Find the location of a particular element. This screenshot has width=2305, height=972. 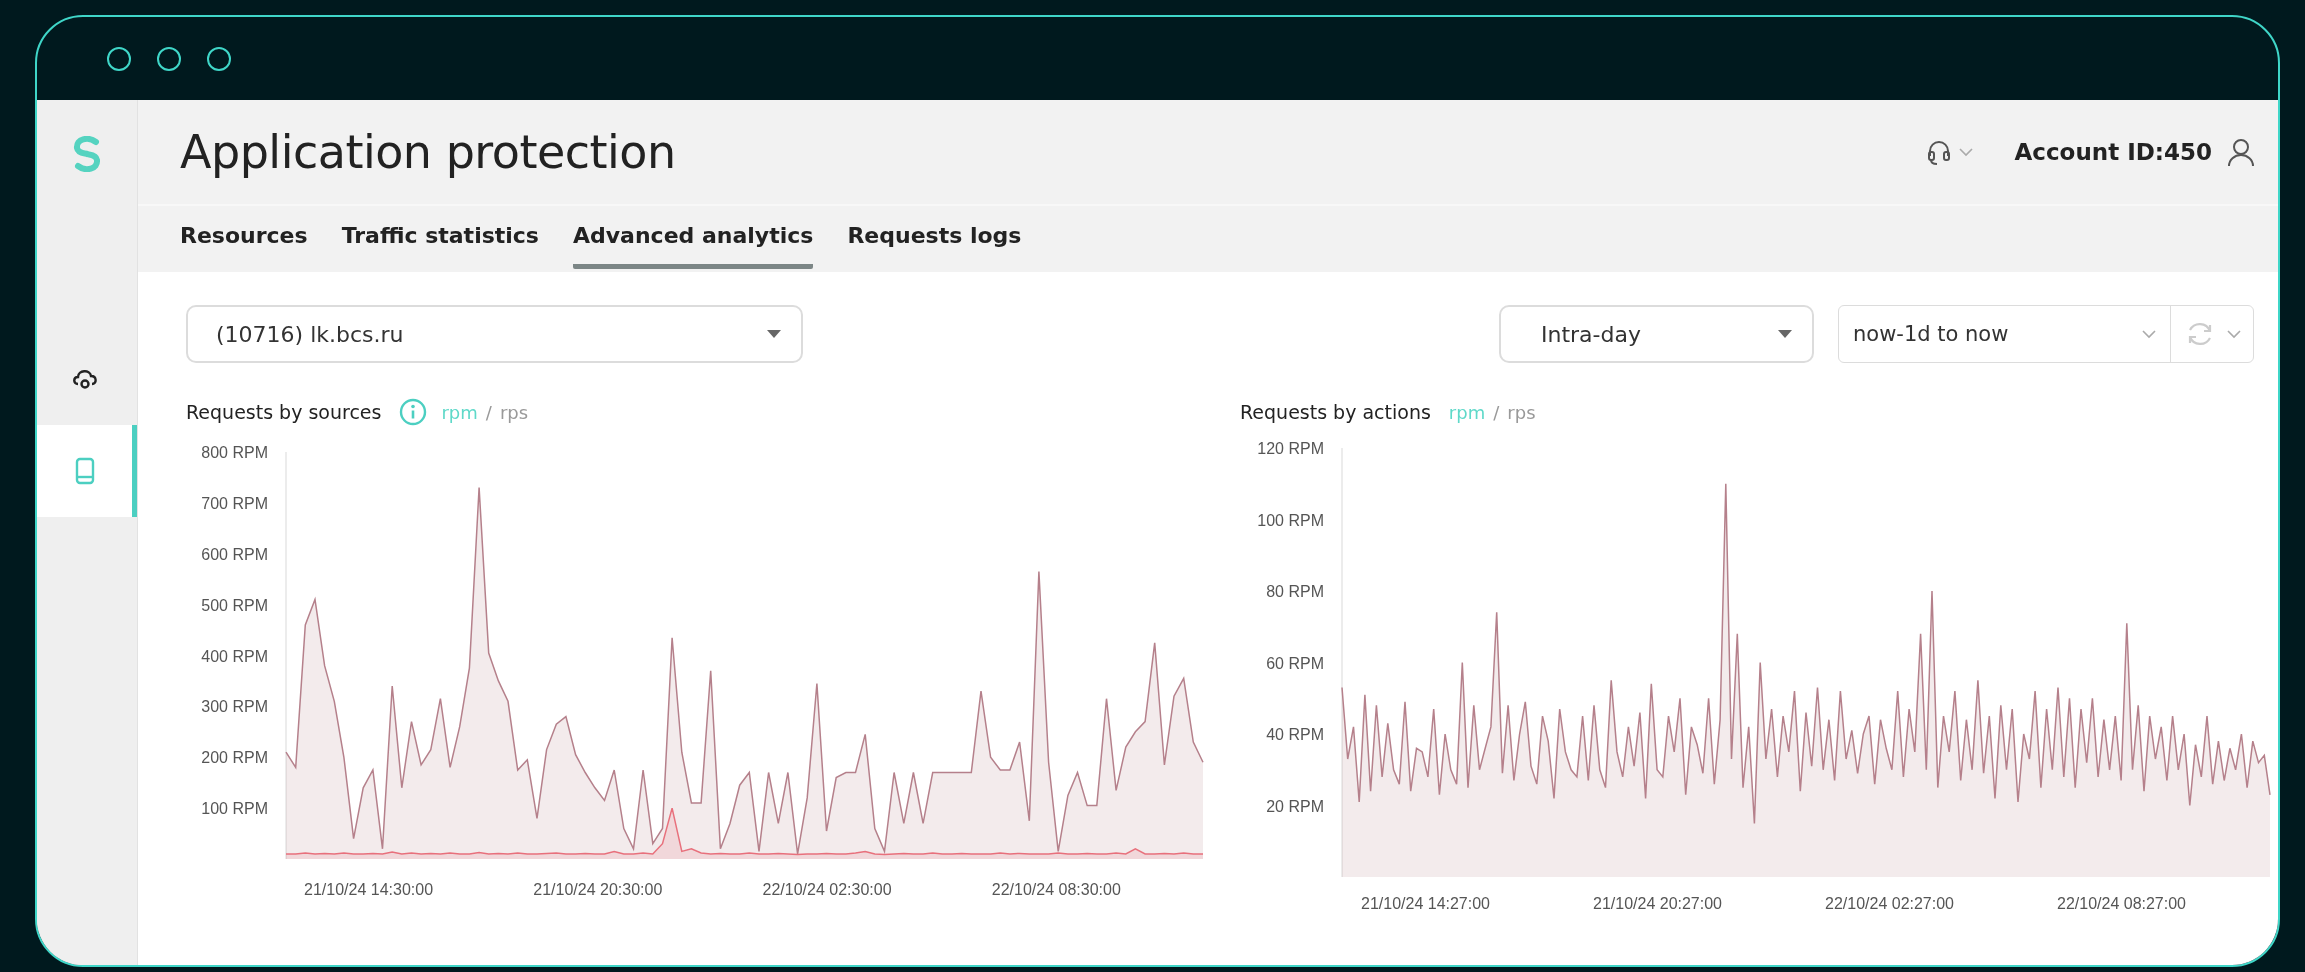

interval-select: Intra-day is located at coordinates (1656, 334).